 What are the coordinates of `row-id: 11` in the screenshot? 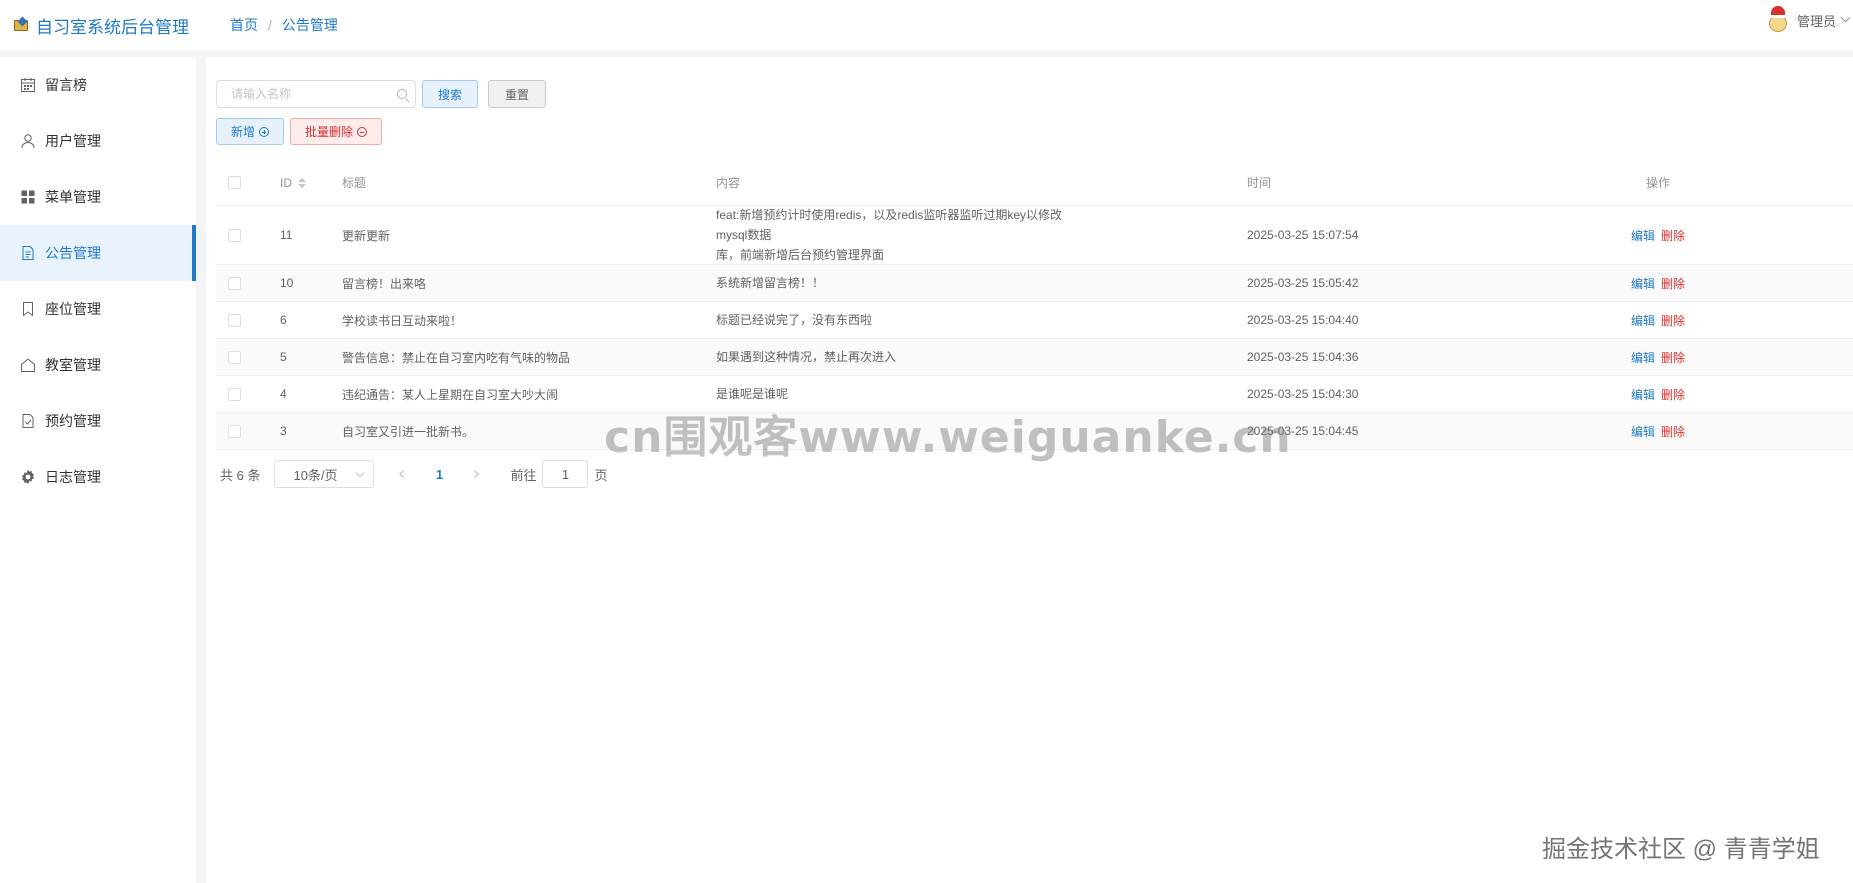 It's located at (286, 235).